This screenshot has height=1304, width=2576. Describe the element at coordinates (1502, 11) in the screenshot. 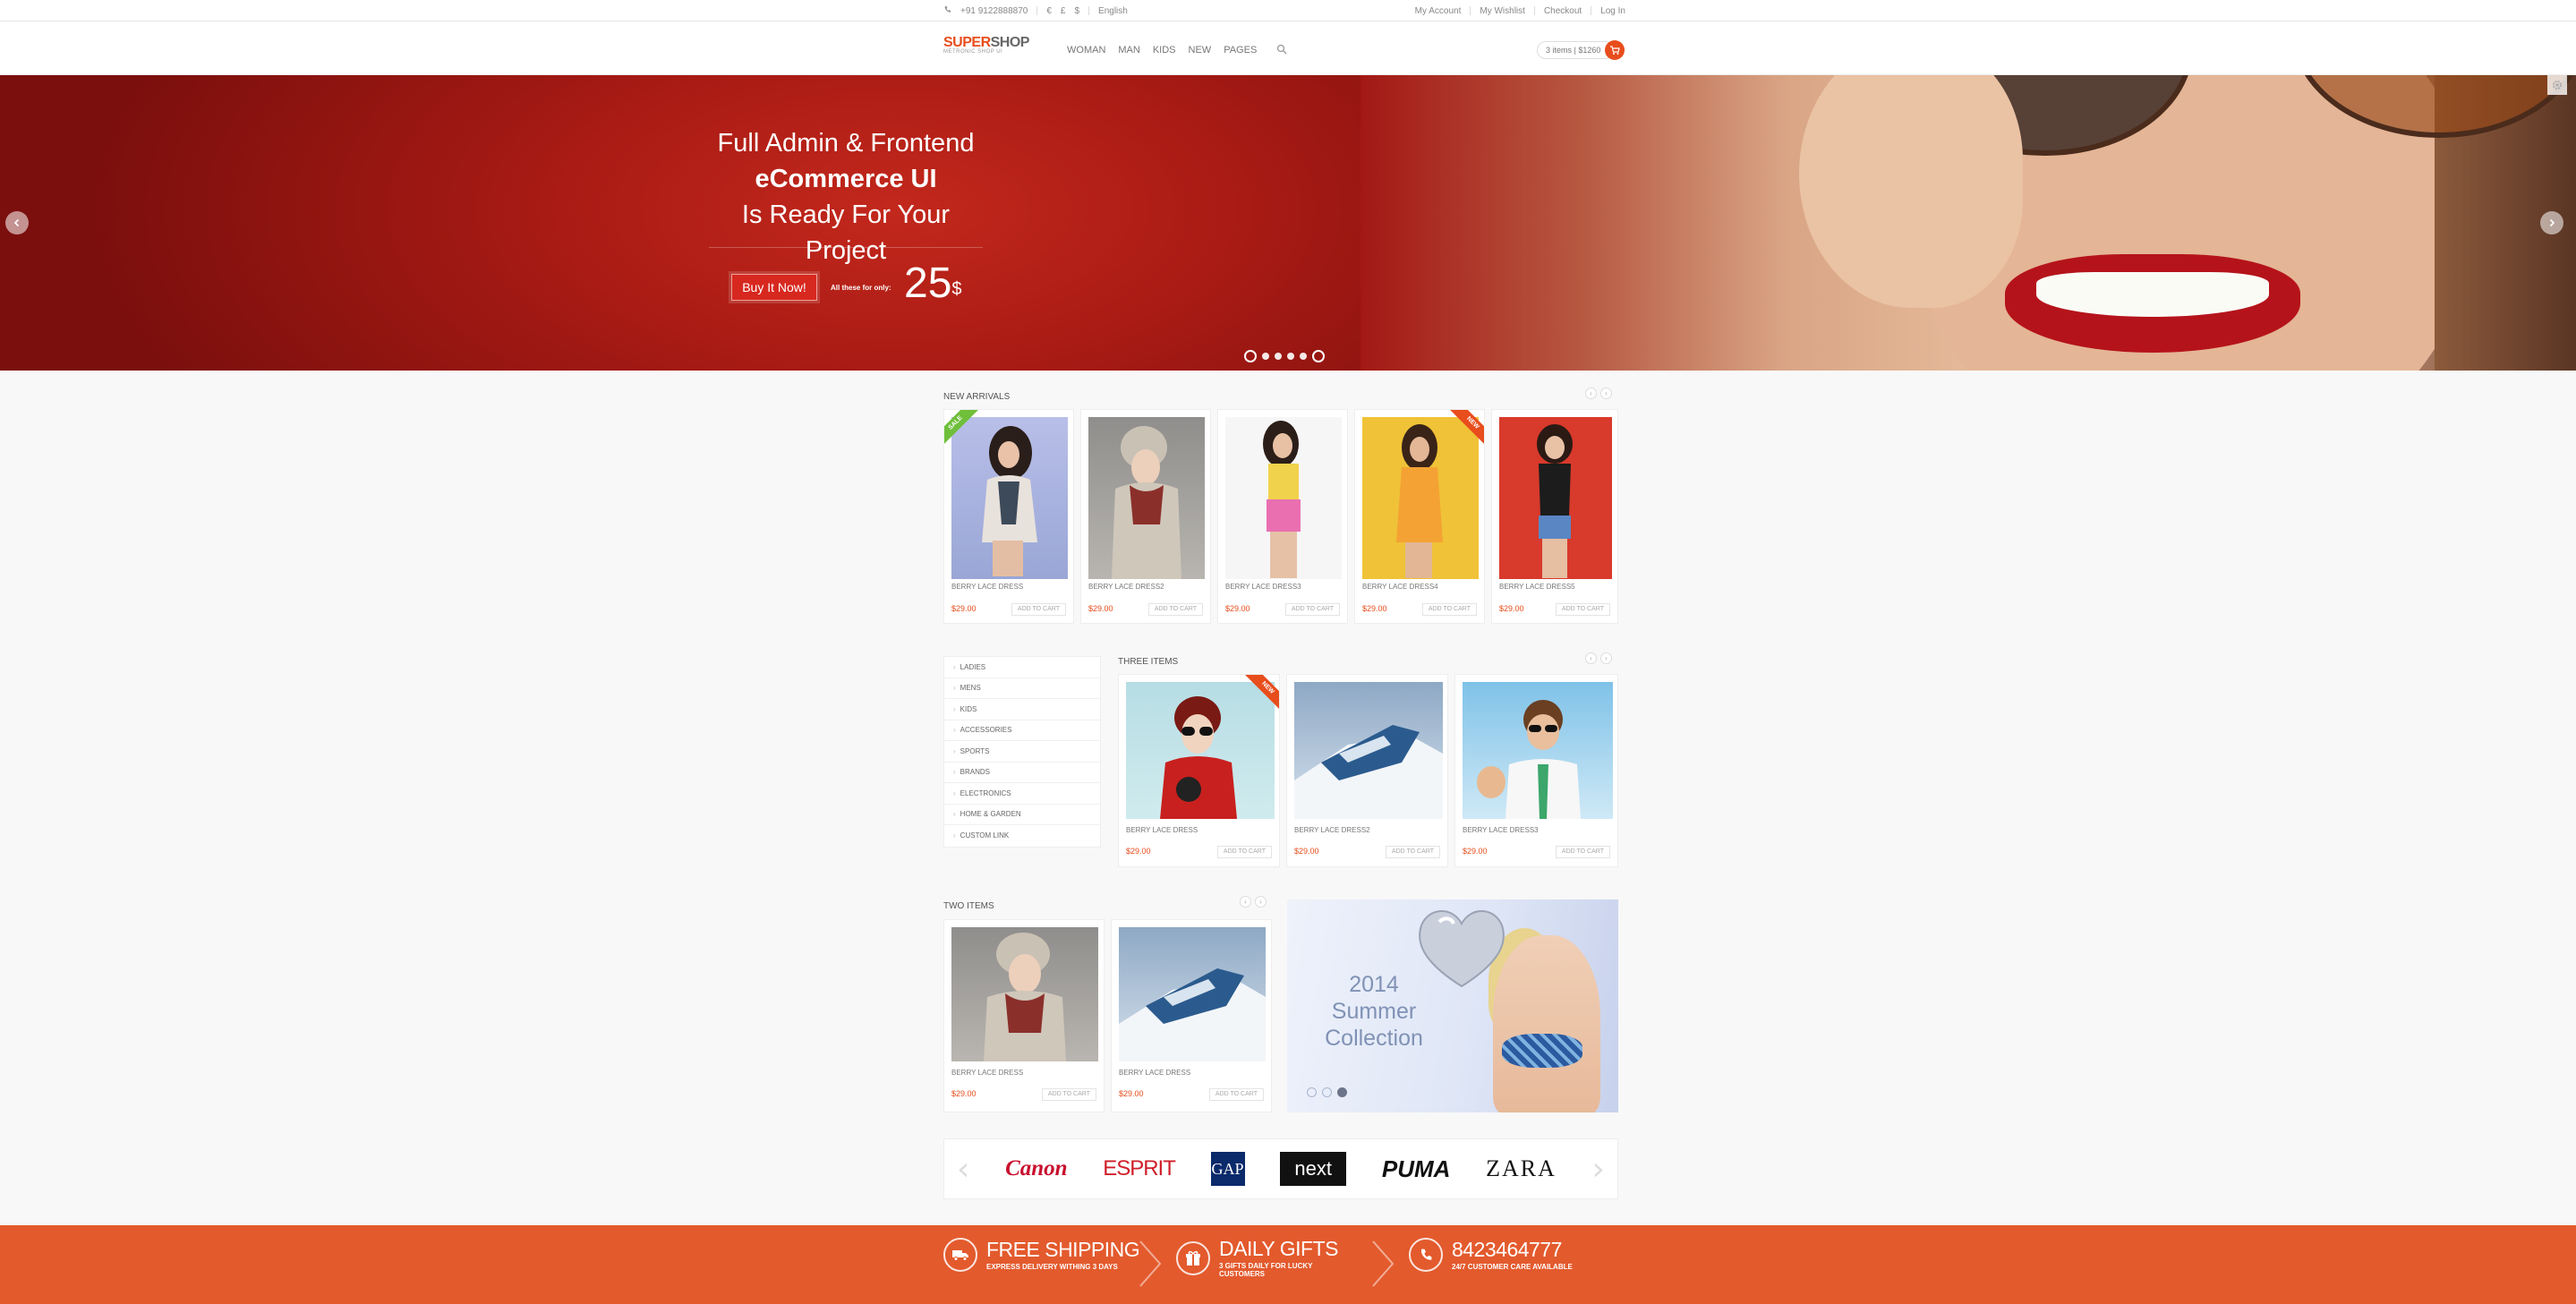

I see `my-wishlist-link: My Wishlist` at that location.